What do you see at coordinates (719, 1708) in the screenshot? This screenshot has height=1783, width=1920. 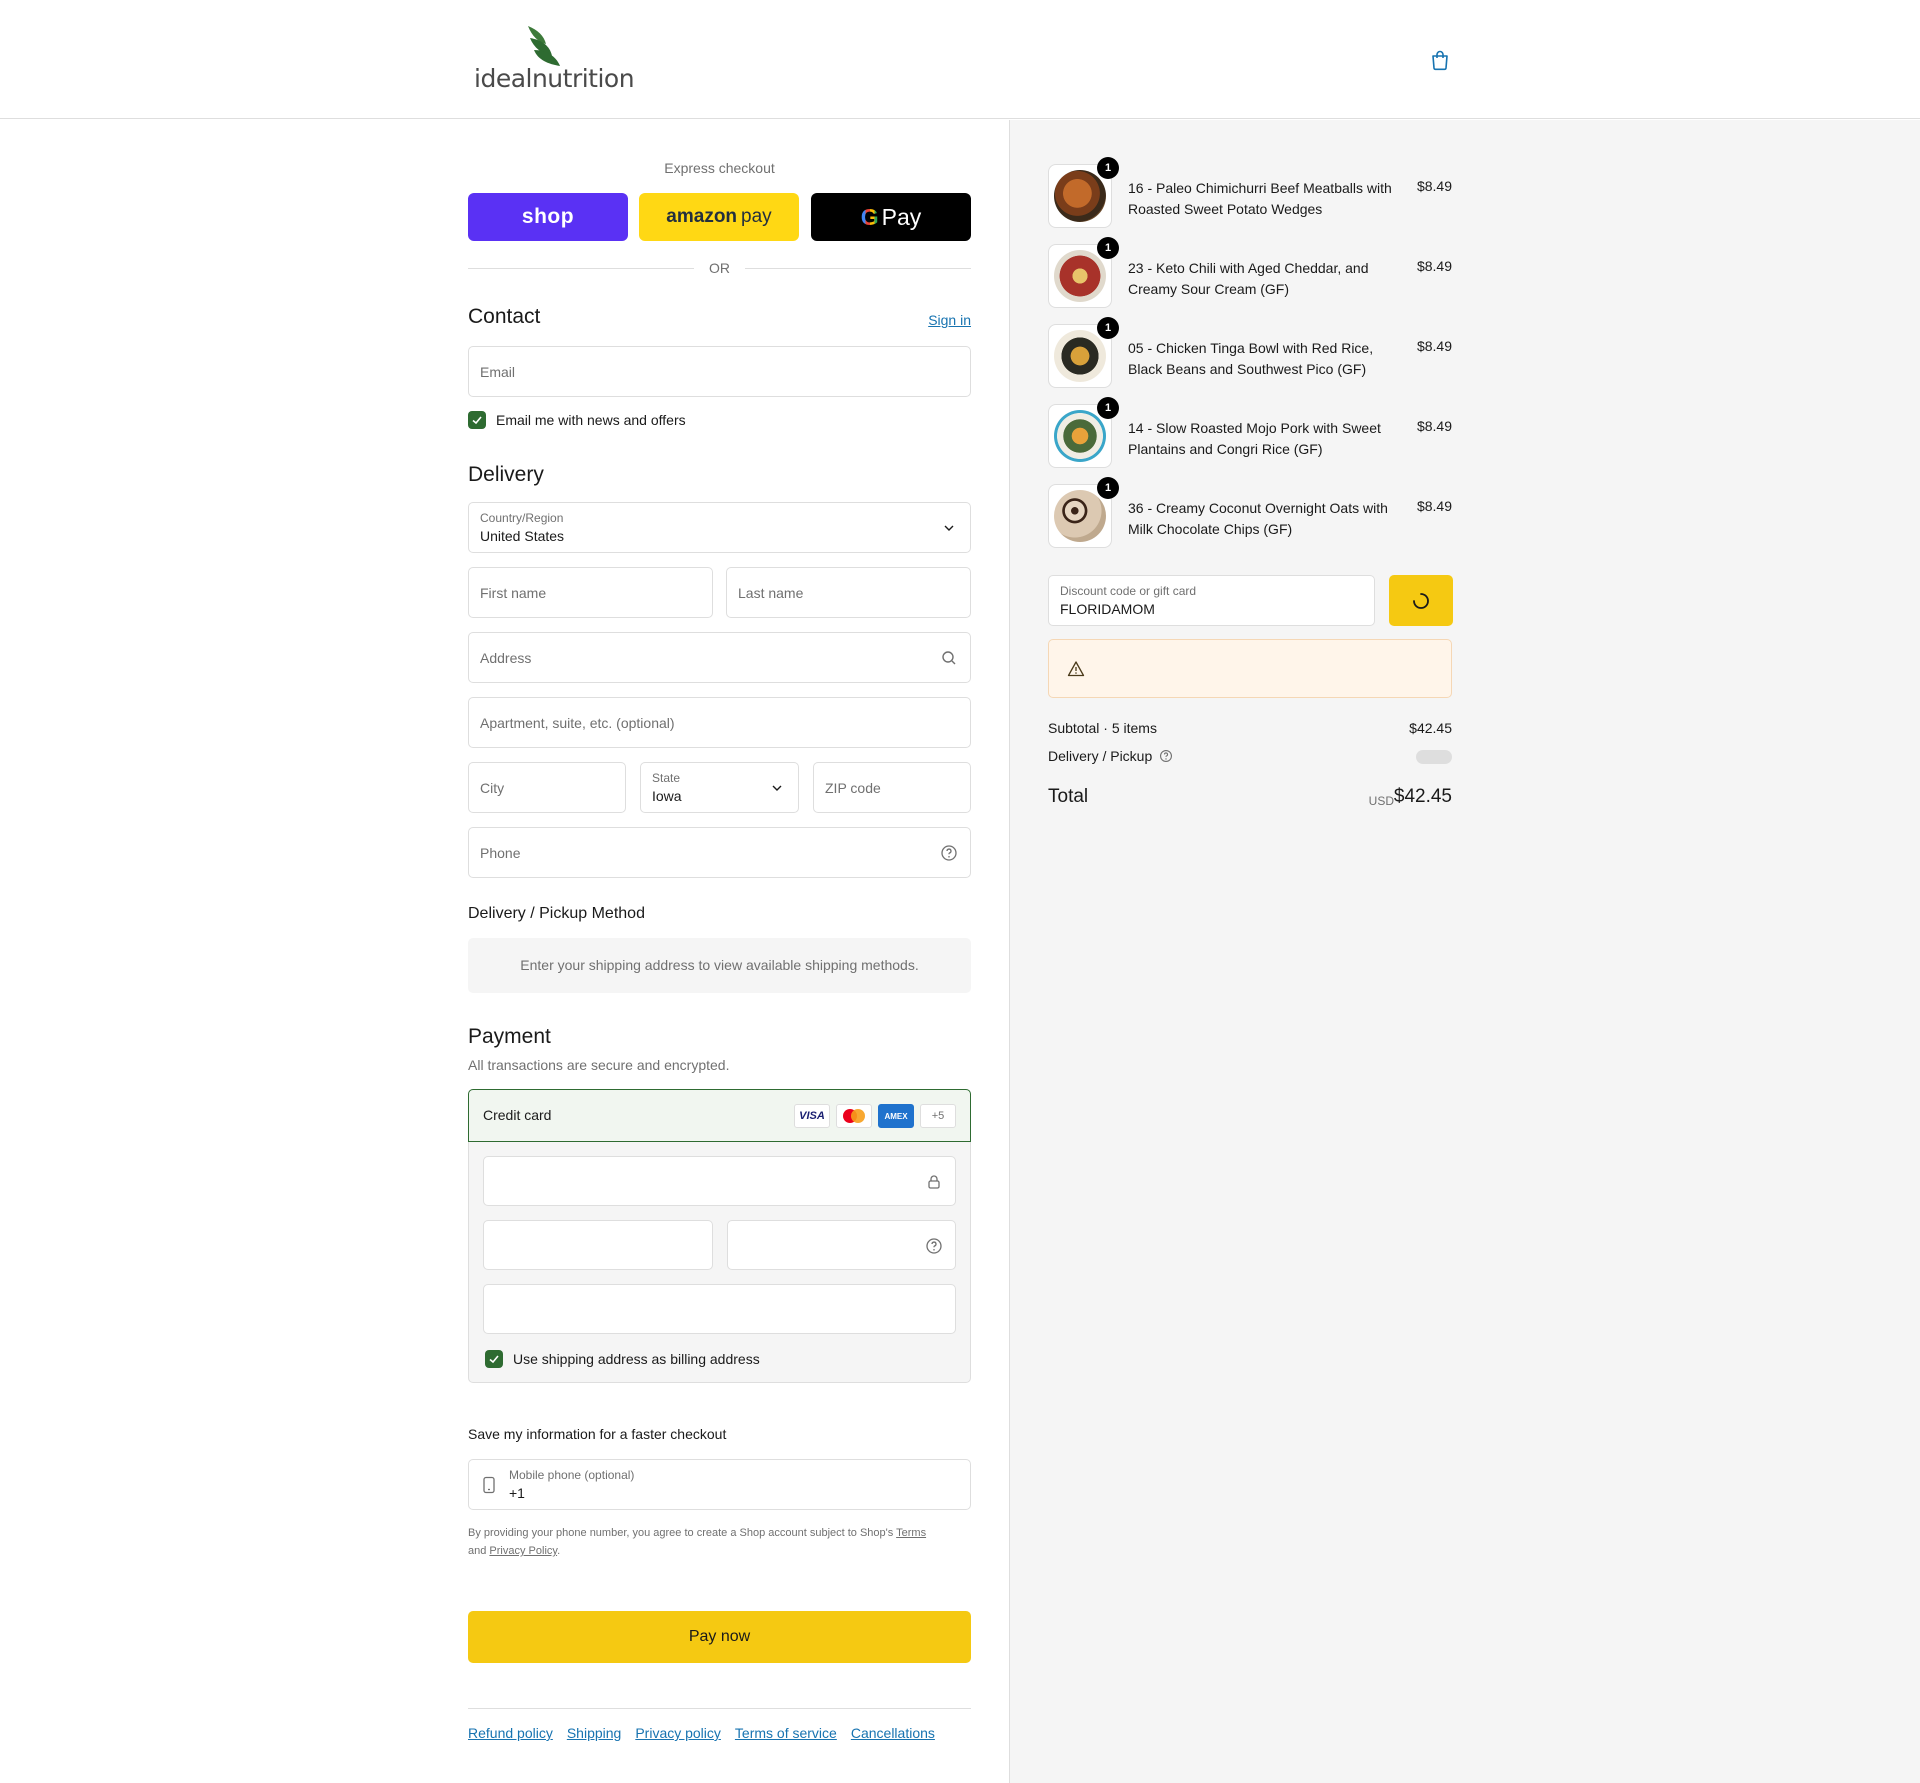 I see `footer-divider` at bounding box center [719, 1708].